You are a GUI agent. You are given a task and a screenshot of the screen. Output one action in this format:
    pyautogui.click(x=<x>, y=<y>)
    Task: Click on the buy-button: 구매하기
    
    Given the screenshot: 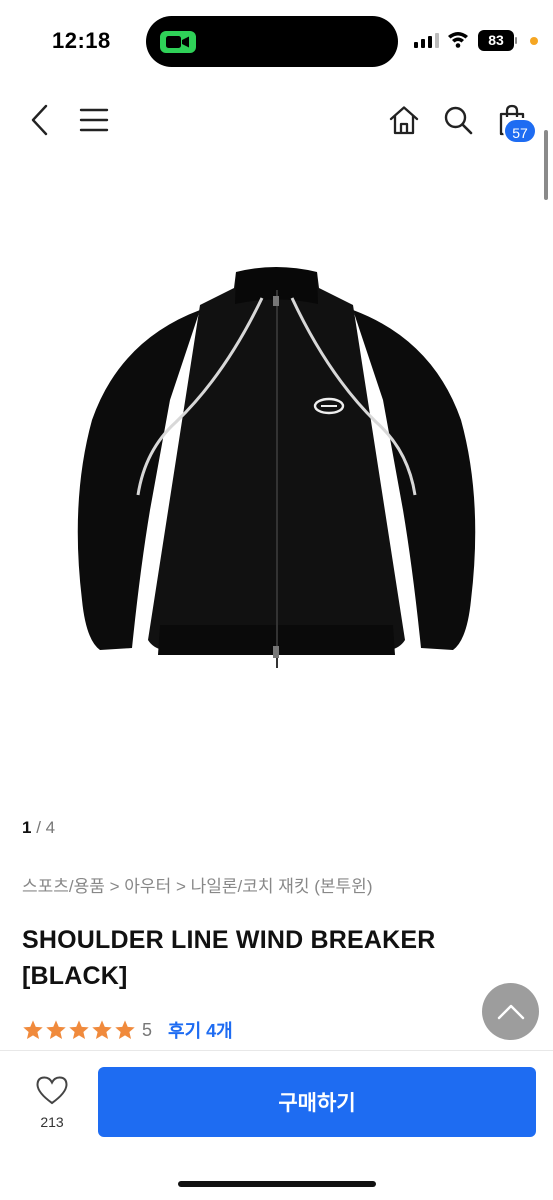 What is the action you would take?
    pyautogui.click(x=317, y=1102)
    